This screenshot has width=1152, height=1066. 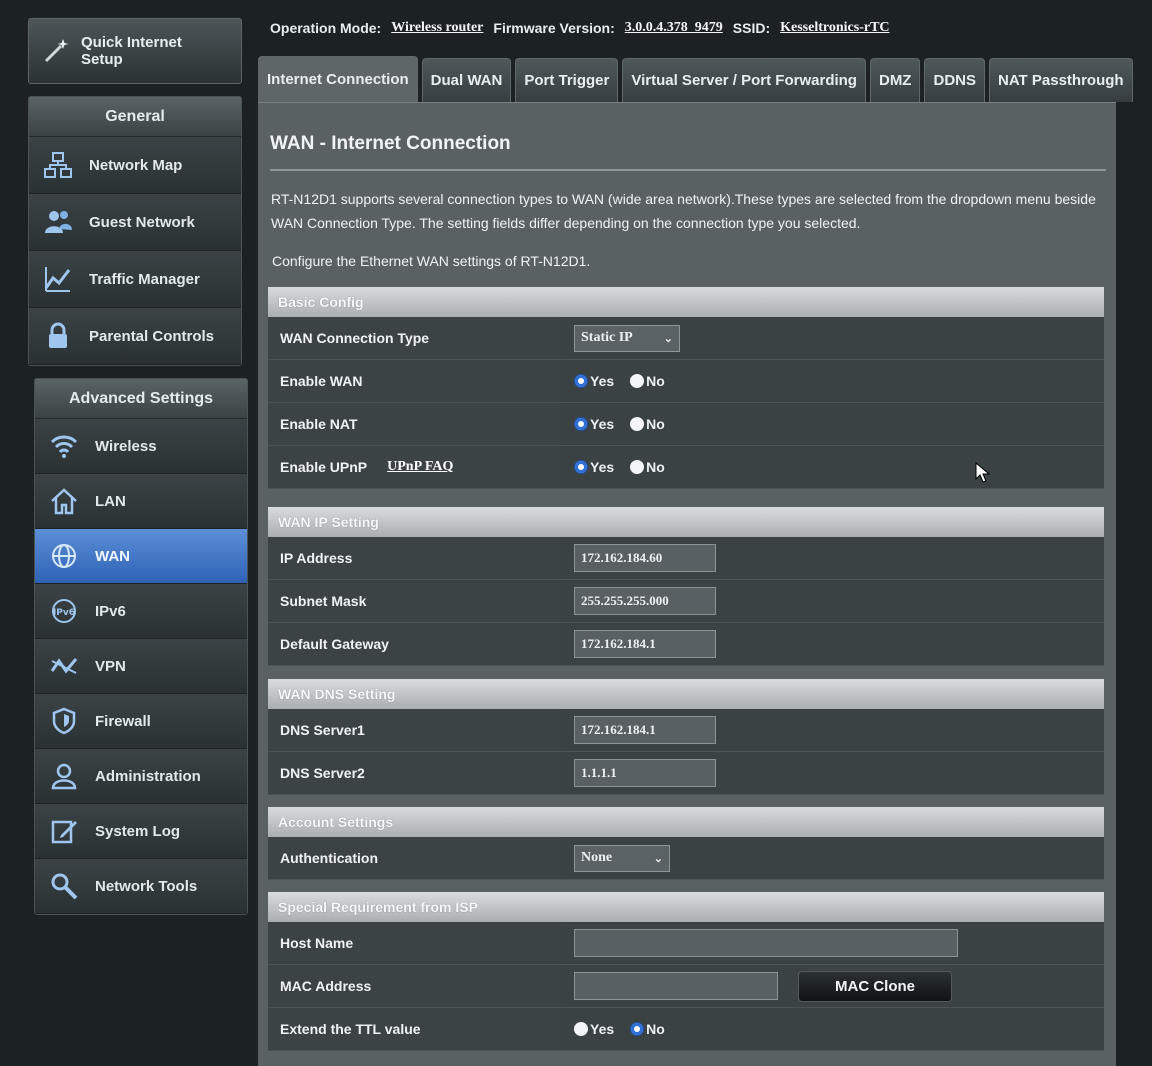 I want to click on enable-nat-yes: Yes, so click(x=594, y=424).